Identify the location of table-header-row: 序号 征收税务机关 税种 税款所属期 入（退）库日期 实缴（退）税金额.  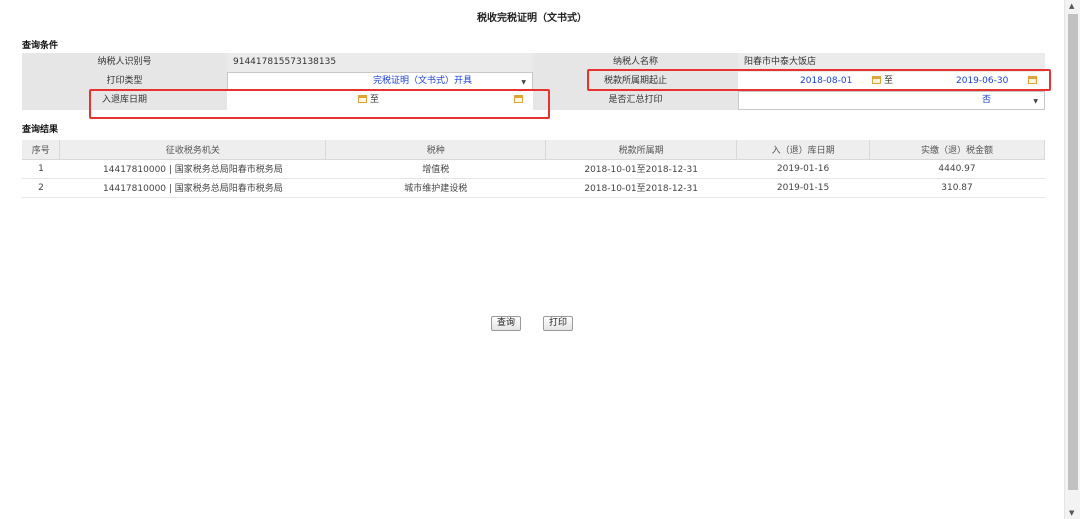
(533, 150).